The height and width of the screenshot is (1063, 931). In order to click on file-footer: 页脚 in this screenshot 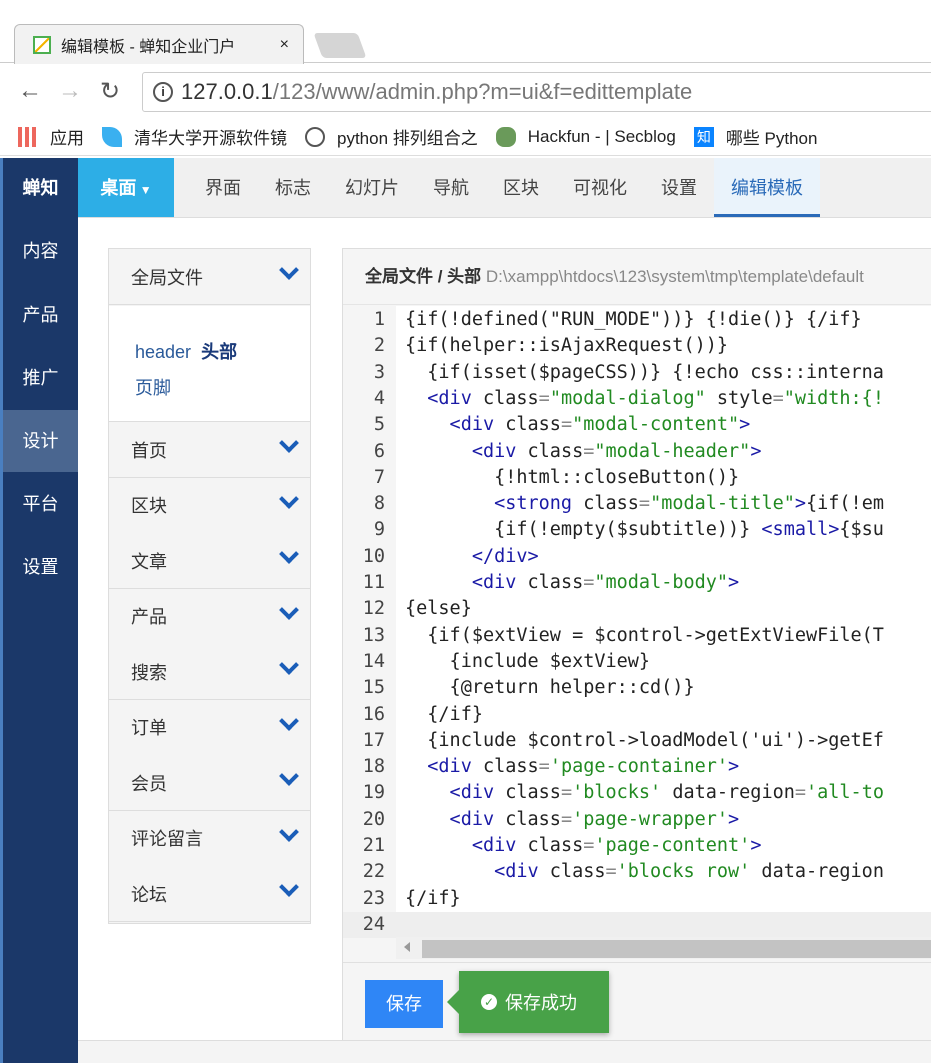, I will do `click(222, 388)`.